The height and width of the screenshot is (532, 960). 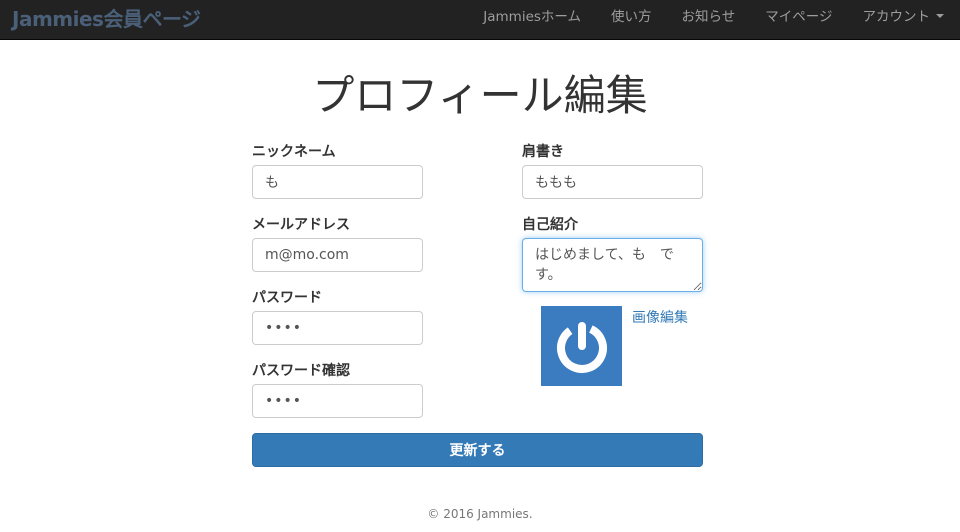 What do you see at coordinates (631, 15) in the screenshot?
I see `nav-item-how-to-use: 使い方` at bounding box center [631, 15].